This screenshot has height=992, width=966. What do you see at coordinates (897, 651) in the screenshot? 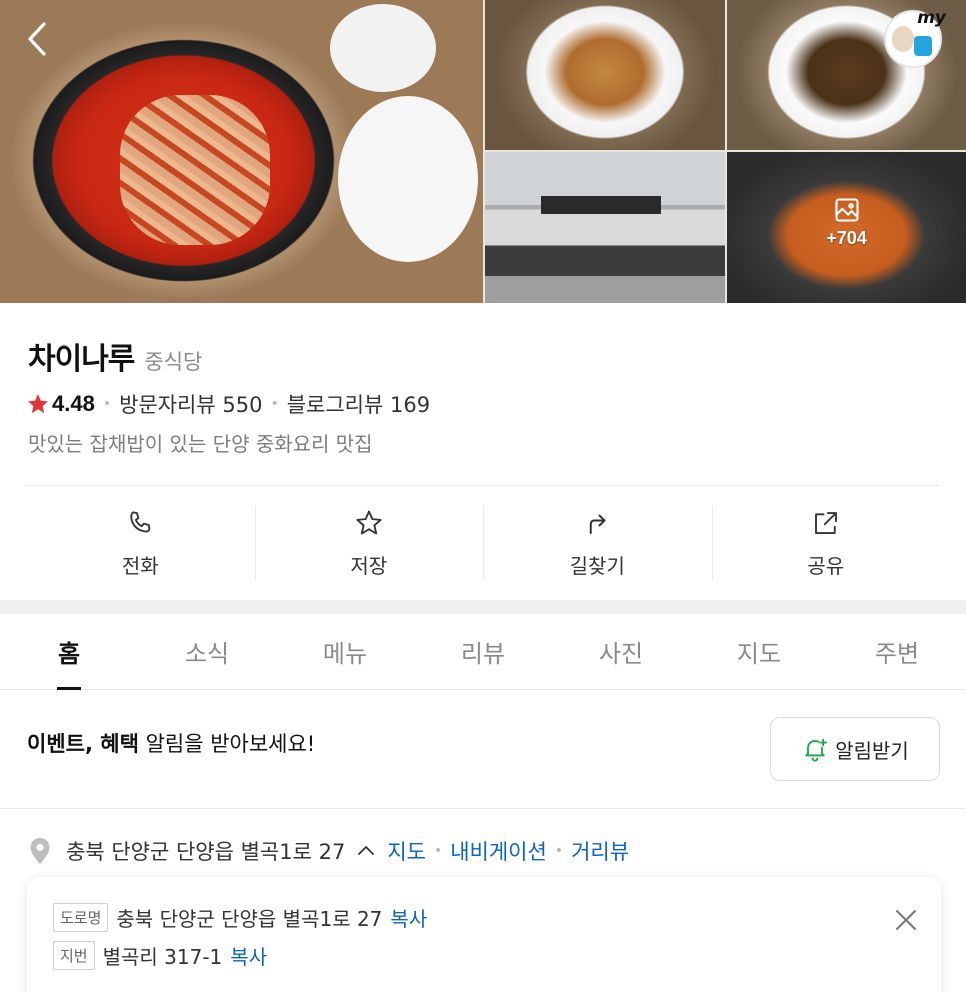
I see `tab-nearby: 주변` at bounding box center [897, 651].